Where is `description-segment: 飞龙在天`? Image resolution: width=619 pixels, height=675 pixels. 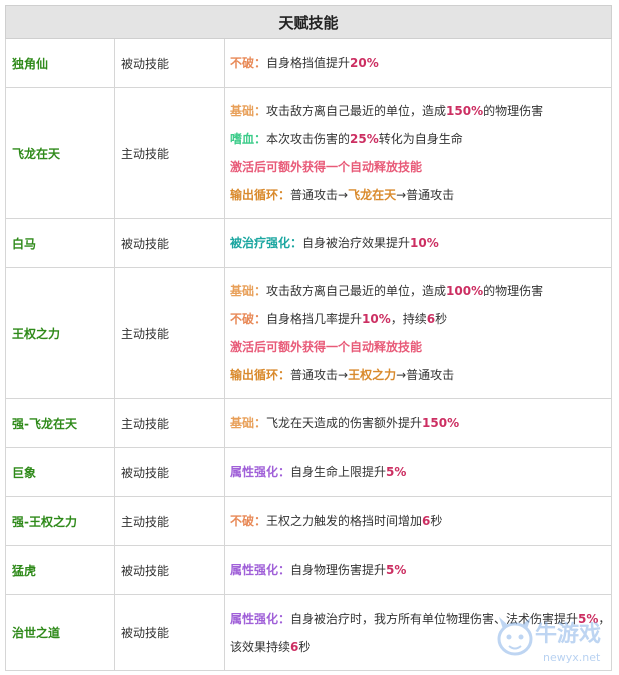
description-segment: 飞龙在天 is located at coordinates (372, 195).